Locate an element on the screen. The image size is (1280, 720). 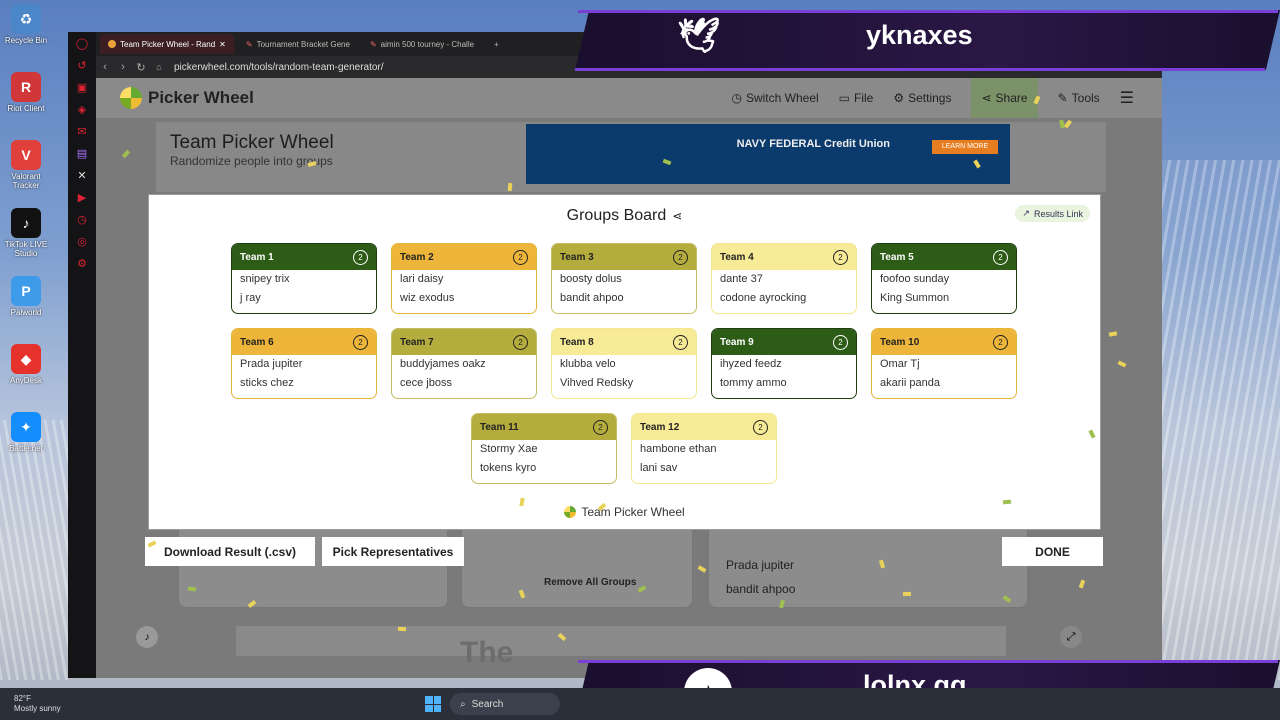
menu-share: ⋖ Share is located at coordinates (1004, 98).